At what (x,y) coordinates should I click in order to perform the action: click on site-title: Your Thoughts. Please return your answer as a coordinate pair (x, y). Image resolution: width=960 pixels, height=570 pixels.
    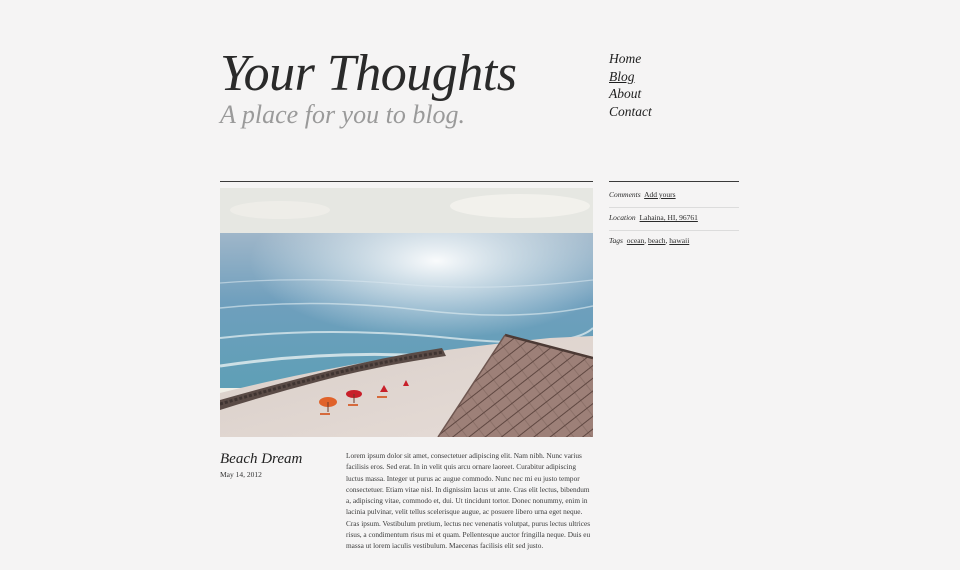
    Looking at the image, I should click on (368, 74).